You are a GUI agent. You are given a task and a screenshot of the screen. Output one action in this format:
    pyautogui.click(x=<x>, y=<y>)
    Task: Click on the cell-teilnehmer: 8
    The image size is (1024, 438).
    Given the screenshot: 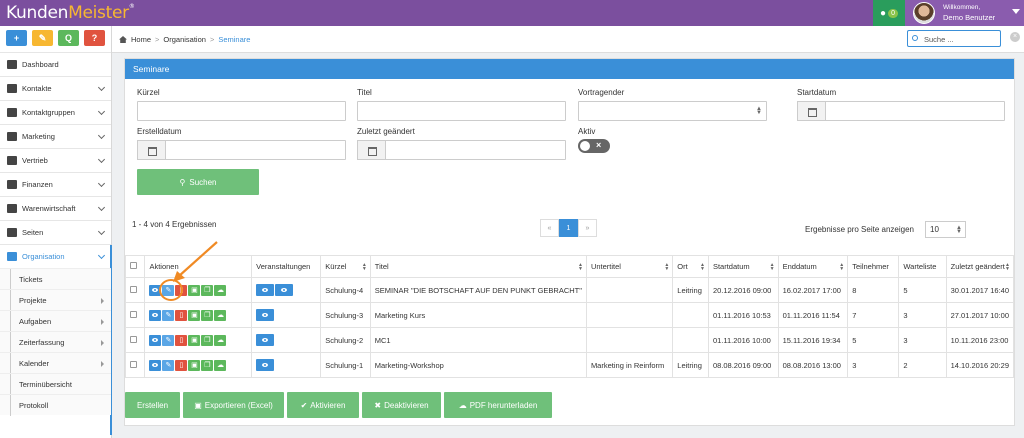 What is the action you would take?
    pyautogui.click(x=873, y=290)
    